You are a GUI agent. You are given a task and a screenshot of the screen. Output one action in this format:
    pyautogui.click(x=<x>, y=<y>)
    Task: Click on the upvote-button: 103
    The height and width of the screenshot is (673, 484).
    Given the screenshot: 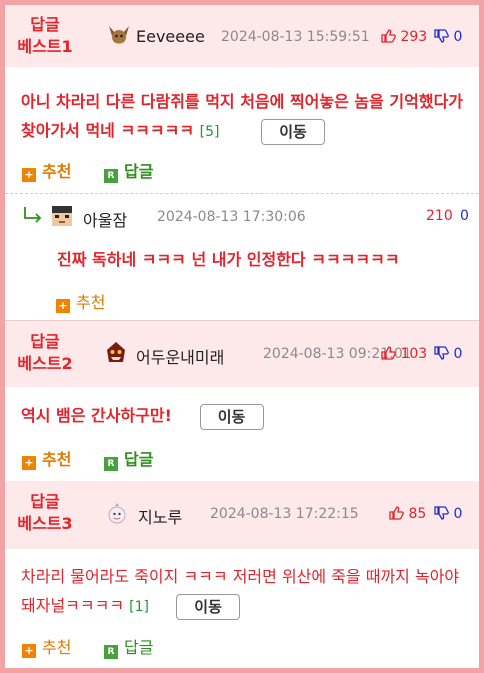 What is the action you would take?
    pyautogui.click(x=403, y=353)
    